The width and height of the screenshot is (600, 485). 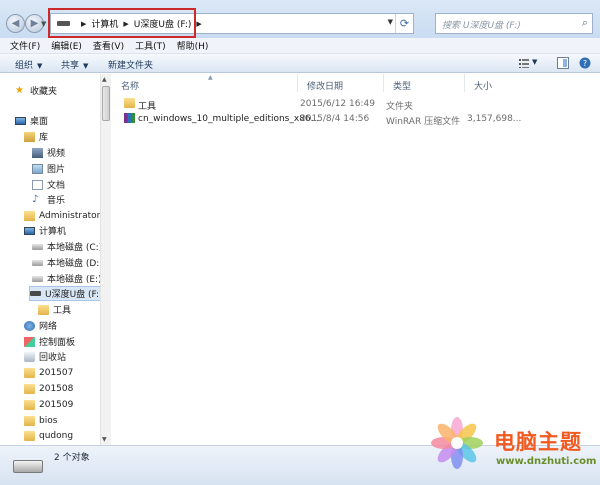 I want to click on menu-view: 查看(V), so click(x=108, y=45).